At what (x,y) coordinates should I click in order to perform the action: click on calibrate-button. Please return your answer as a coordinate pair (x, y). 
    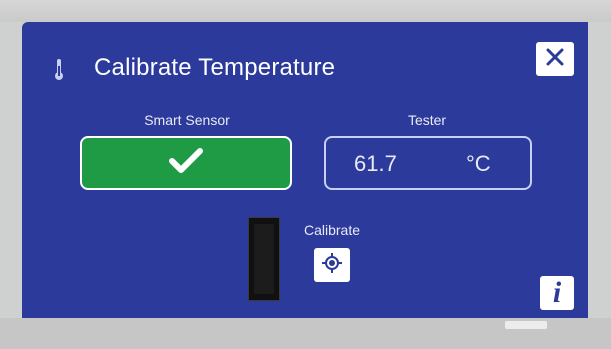
    Looking at the image, I should click on (332, 265).